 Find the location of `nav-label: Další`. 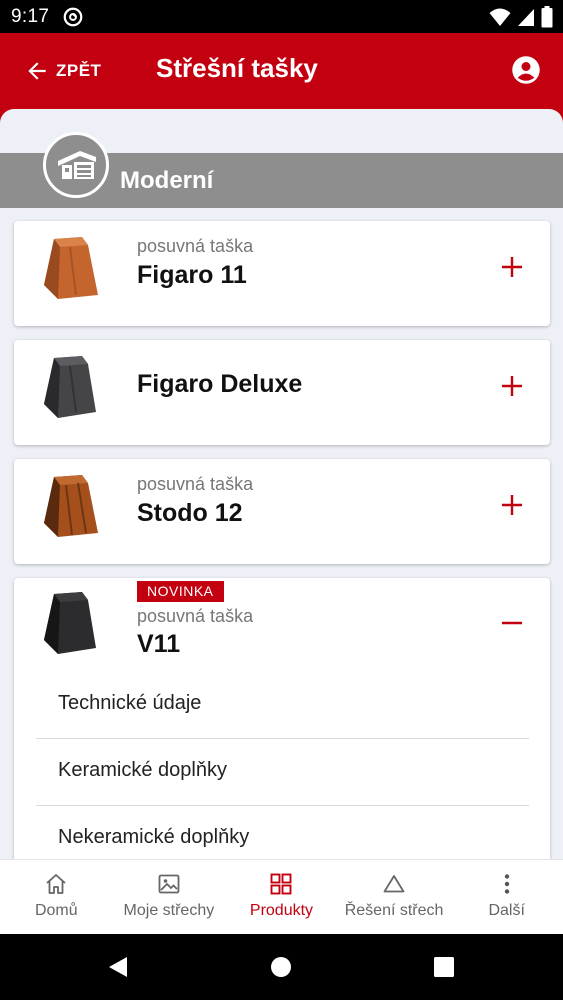

nav-label: Další is located at coordinates (506, 910).